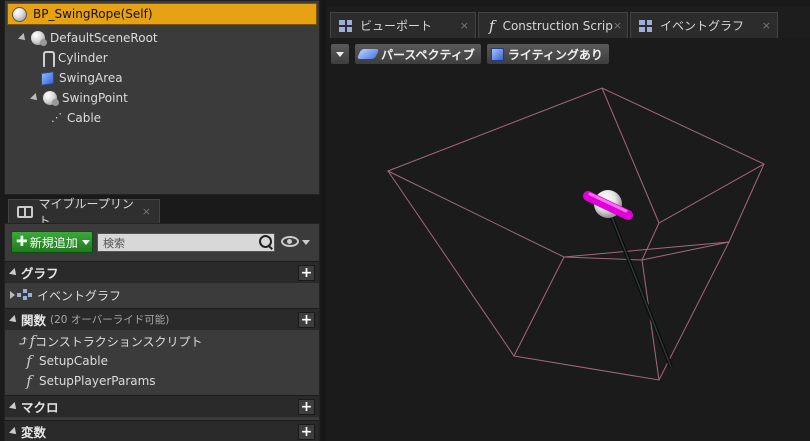  I want to click on scene-root-icon, so click(39, 38).